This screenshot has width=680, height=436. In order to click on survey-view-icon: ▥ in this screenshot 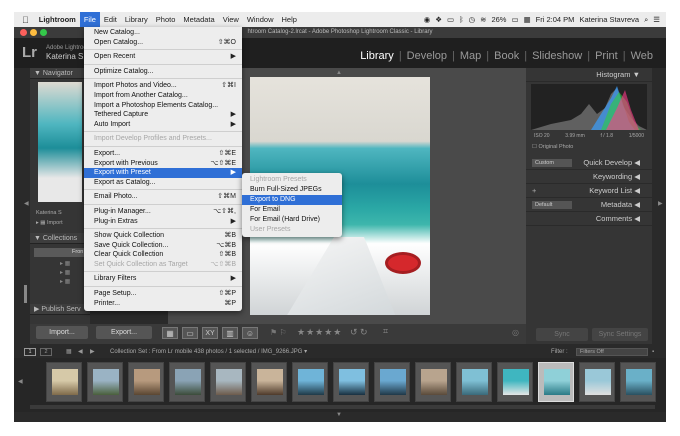, I will do `click(230, 333)`.